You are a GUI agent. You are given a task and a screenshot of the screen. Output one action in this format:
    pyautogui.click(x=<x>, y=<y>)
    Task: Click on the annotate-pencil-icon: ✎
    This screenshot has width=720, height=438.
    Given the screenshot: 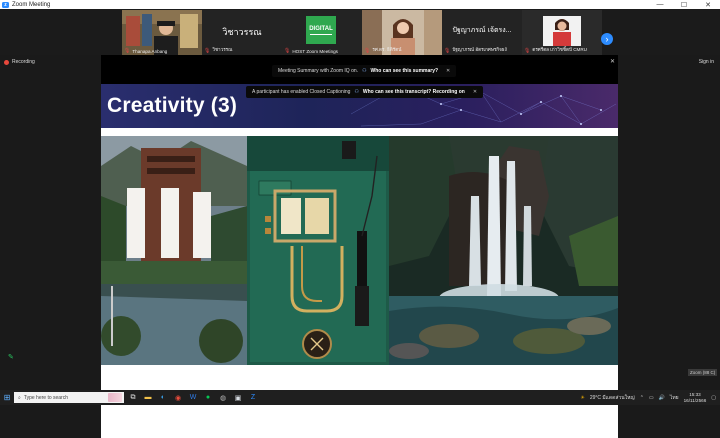 What is the action you would take?
    pyautogui.click(x=11, y=357)
    